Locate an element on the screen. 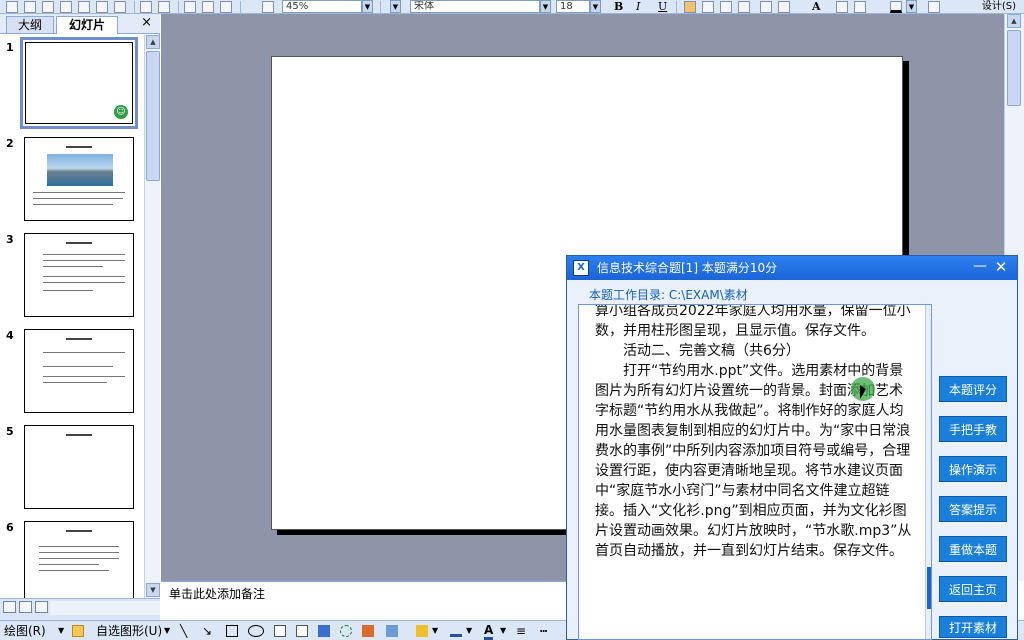  paint-icon is located at coordinates (120, 7).